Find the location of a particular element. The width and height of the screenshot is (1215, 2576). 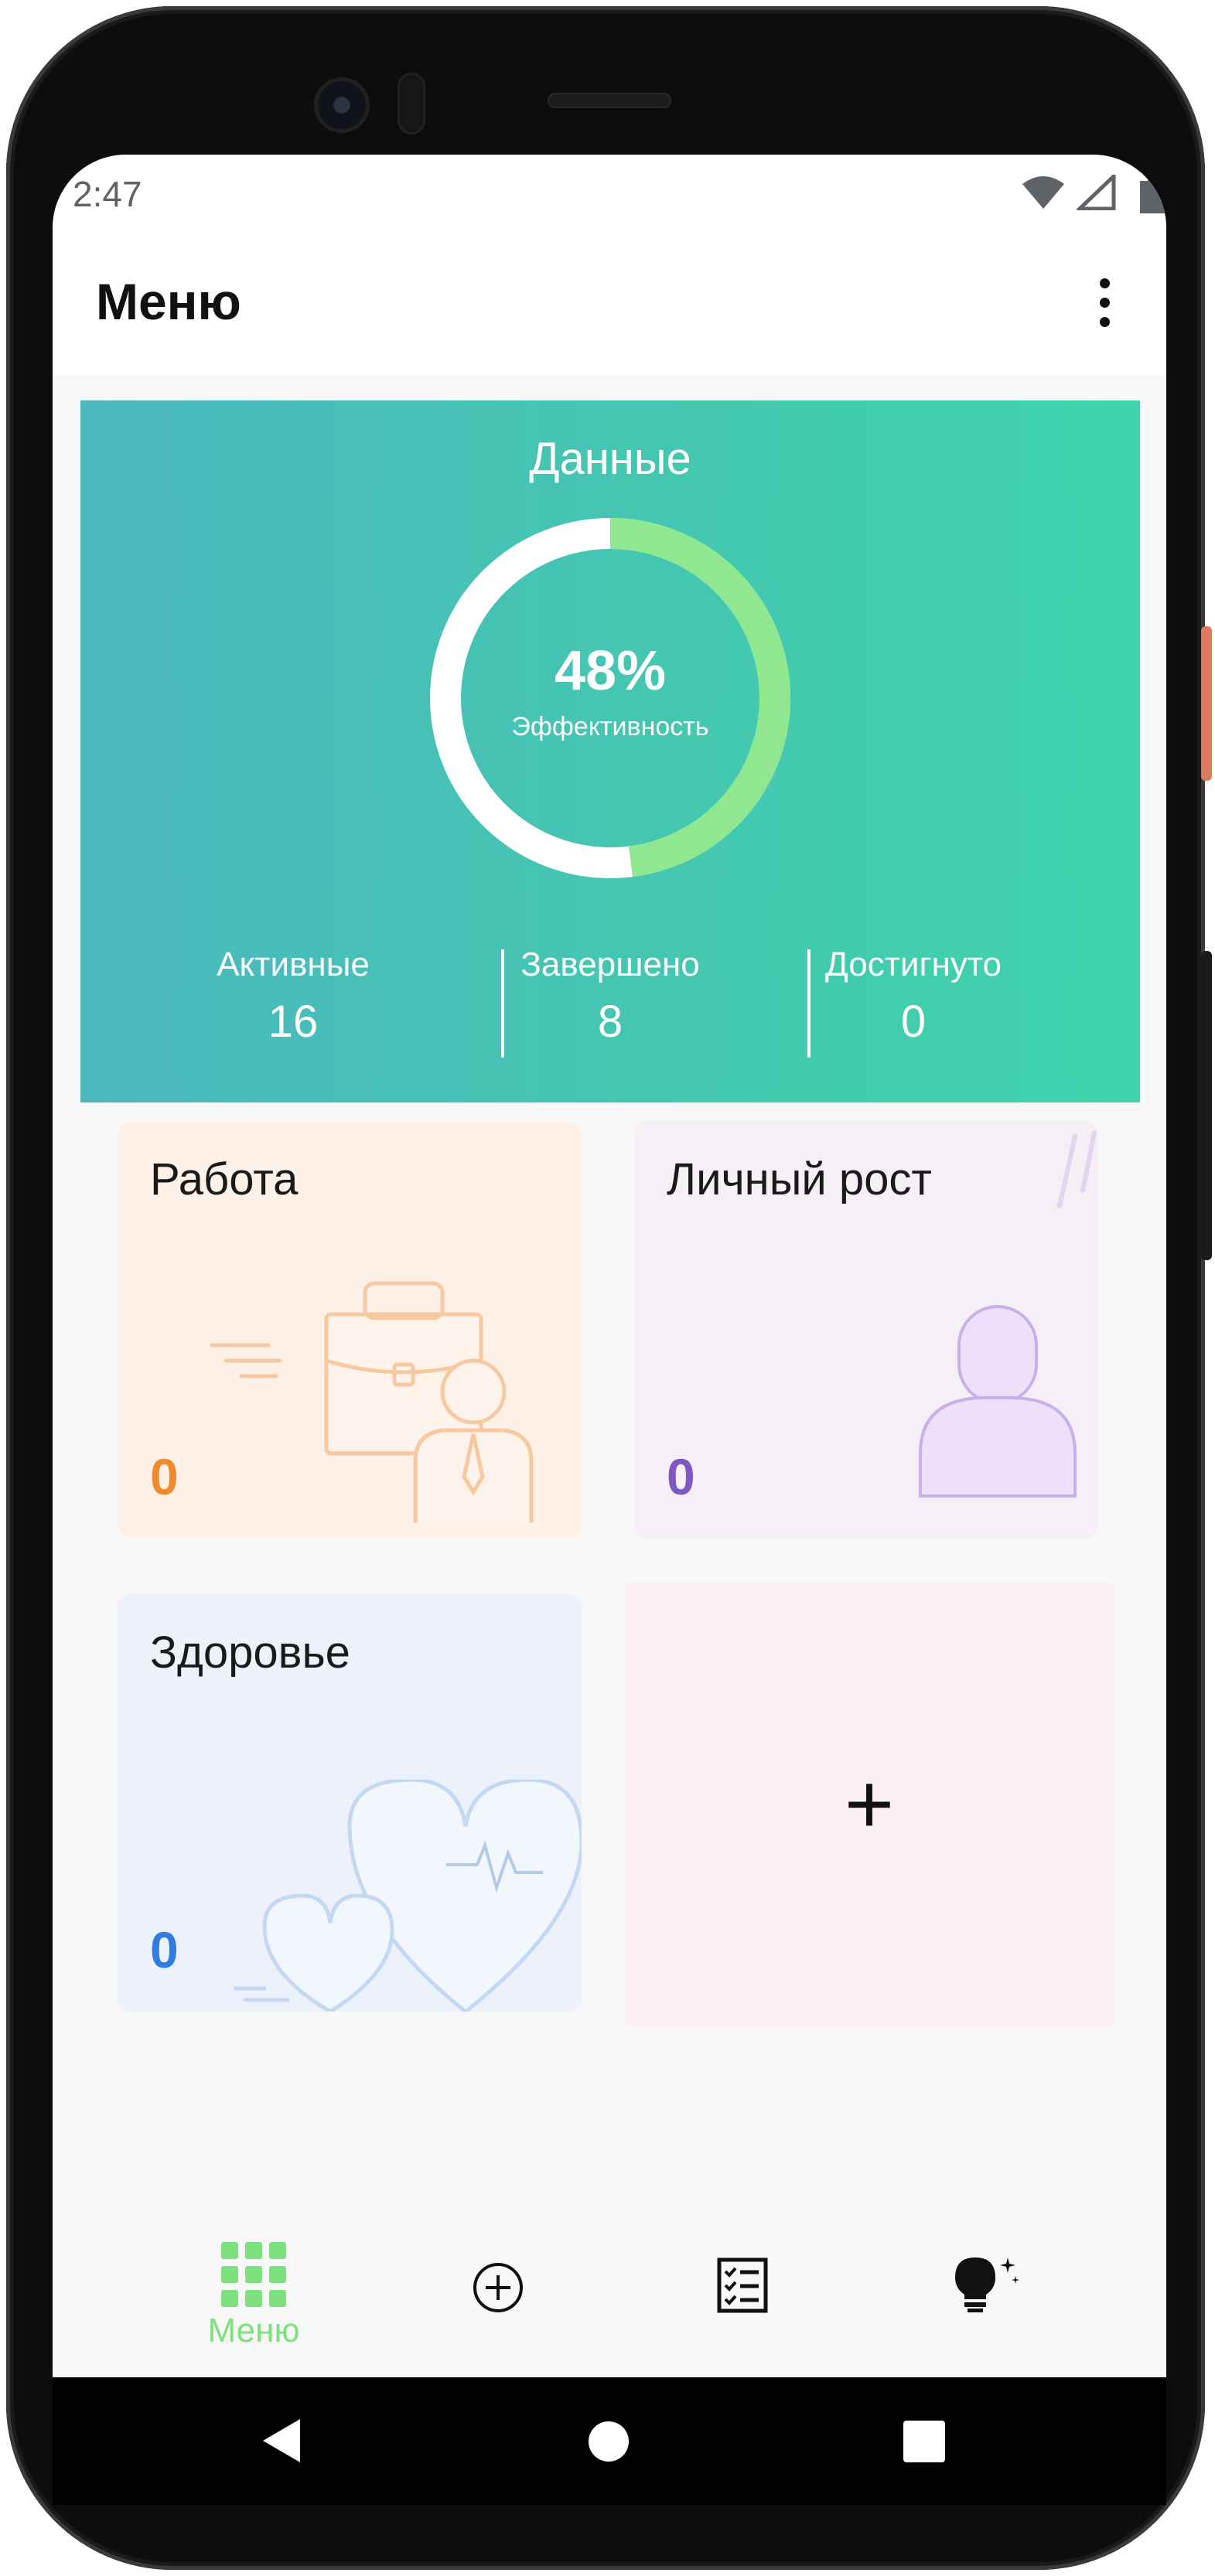

lightbulb-sparkle-icon is located at coordinates (987, 2284).